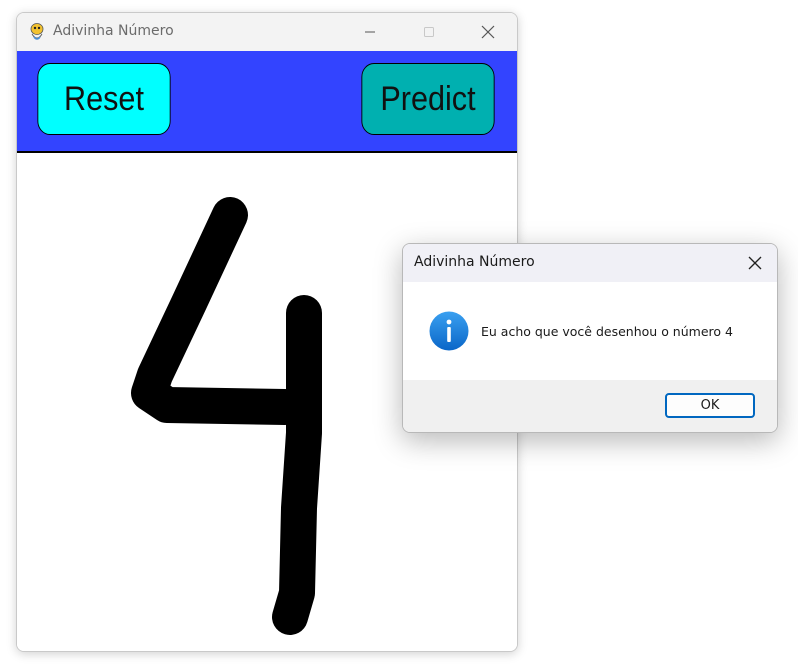 The image size is (798, 668). Describe the element at coordinates (590, 263) in the screenshot. I see `dialog-title-bar: Adivinha Número` at that location.